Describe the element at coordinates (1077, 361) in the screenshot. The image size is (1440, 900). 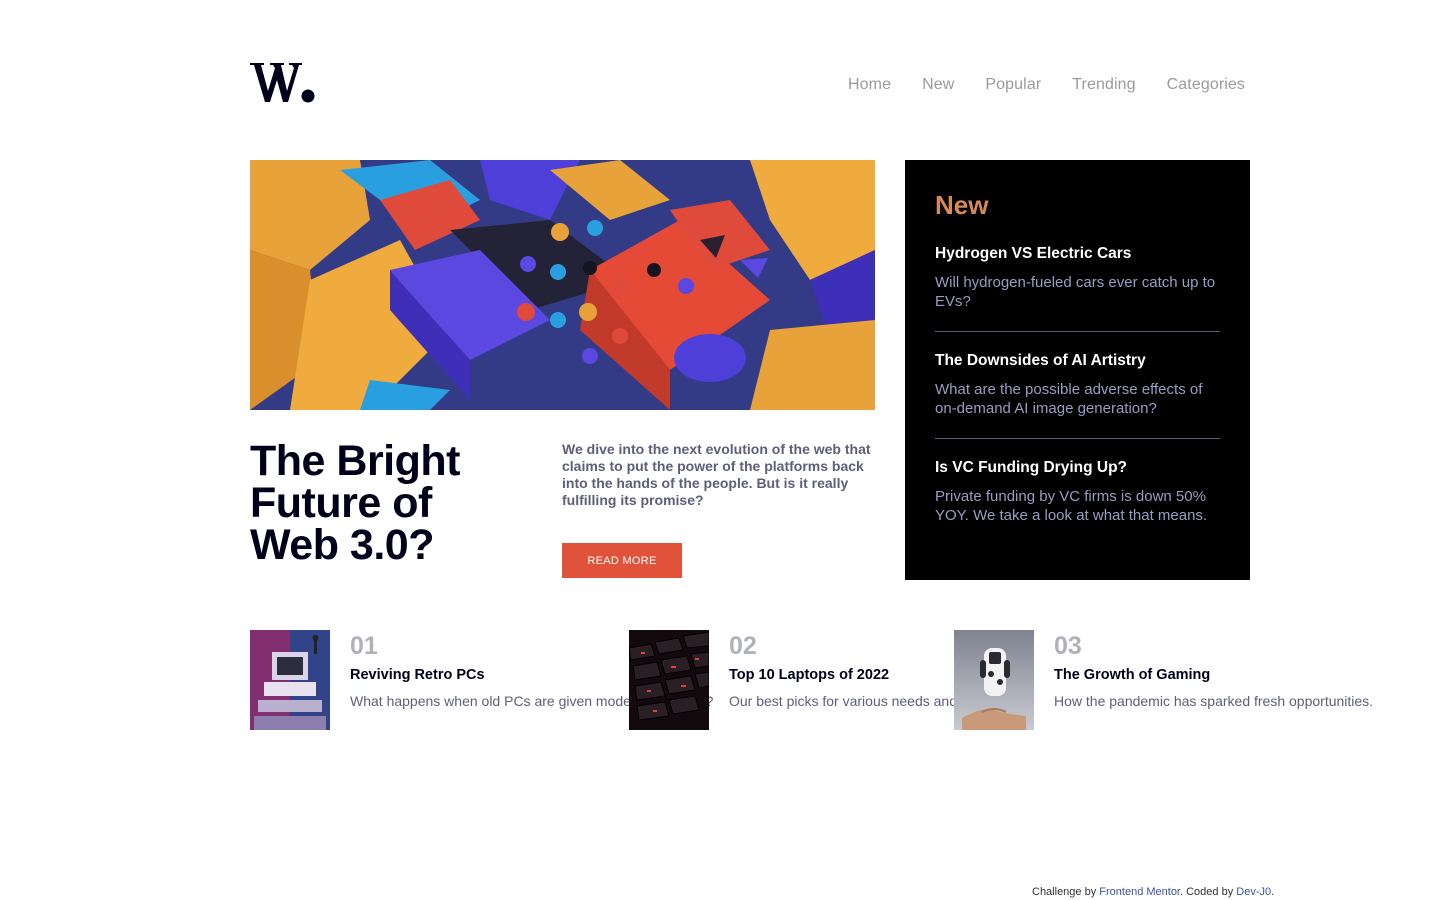
I see `new-item-title: The Downsides of AI Artistry` at that location.